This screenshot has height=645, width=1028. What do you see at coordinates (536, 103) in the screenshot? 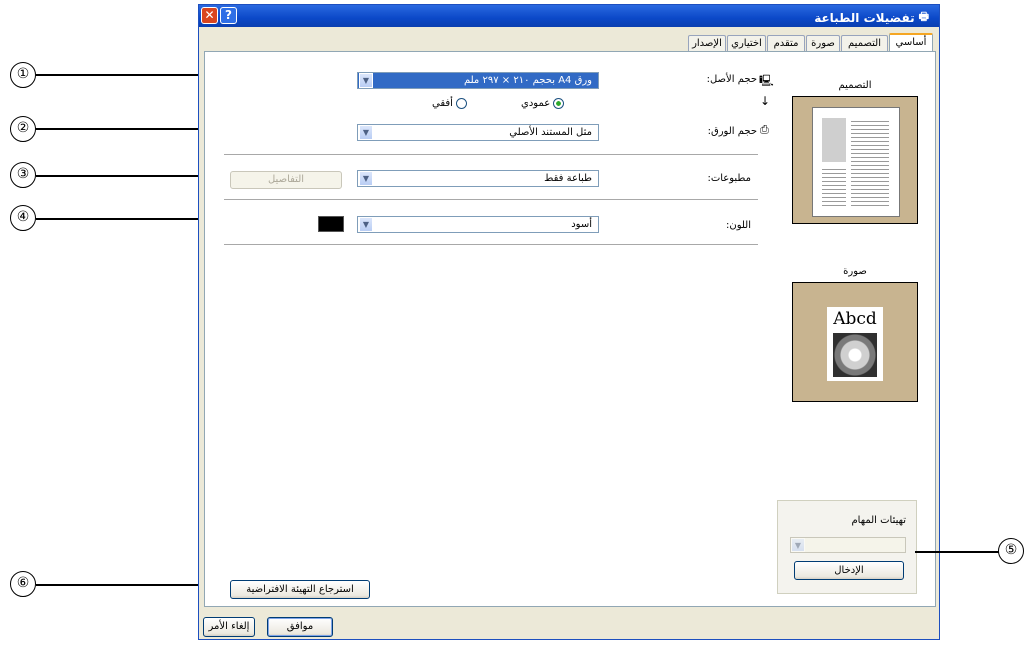
I see `portrait-label: عمودي` at bounding box center [536, 103].